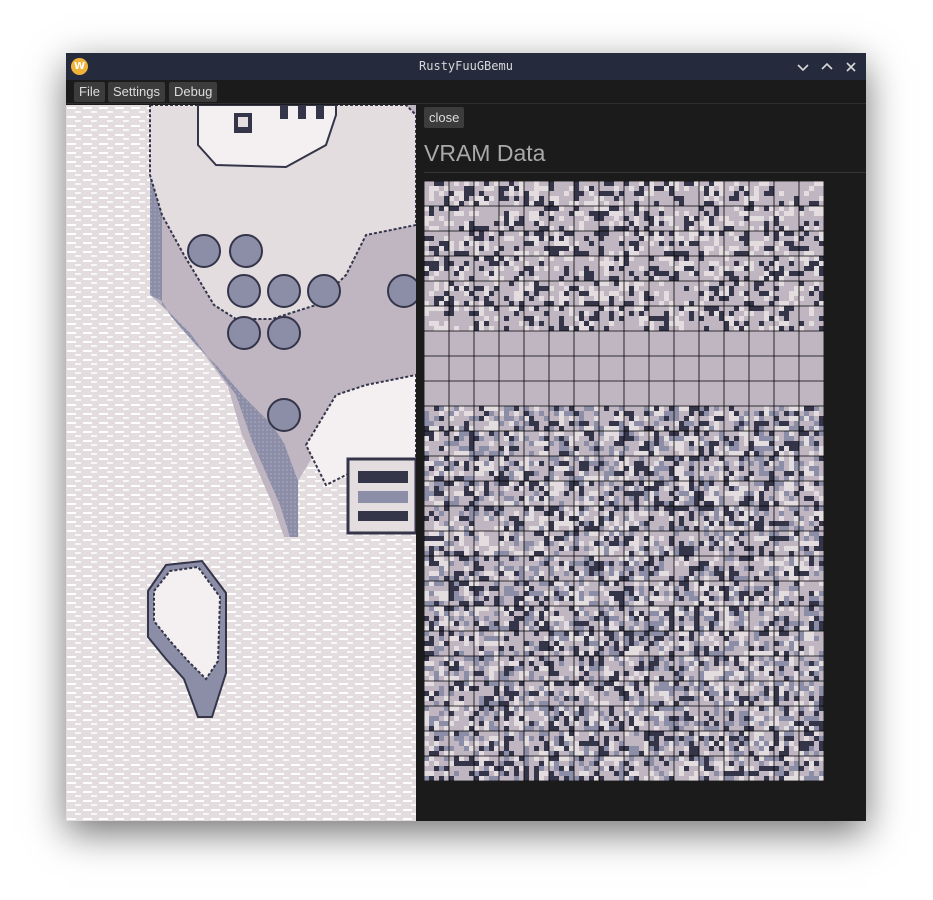 Image resolution: width=933 pixels, height=900 pixels. I want to click on maximize-button, so click(827, 66).